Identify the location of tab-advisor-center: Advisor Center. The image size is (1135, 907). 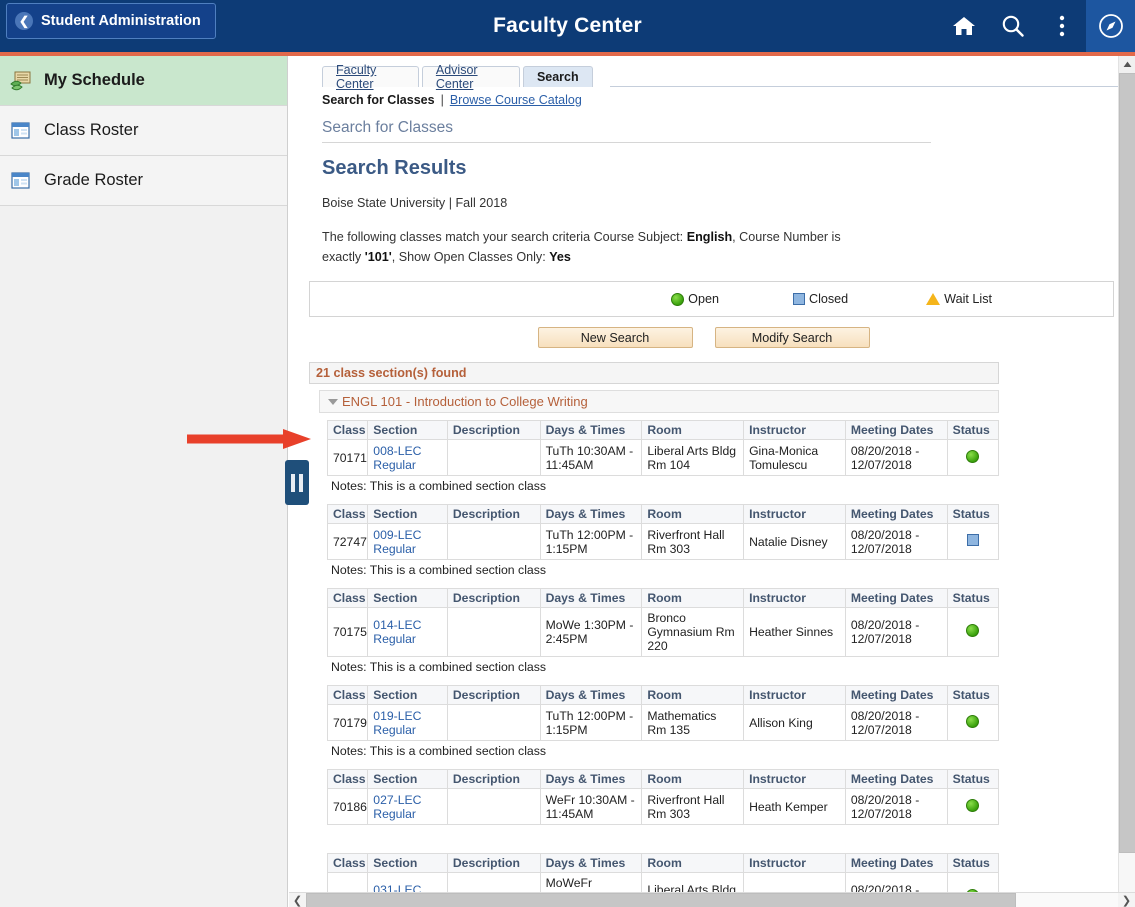
(470, 77).